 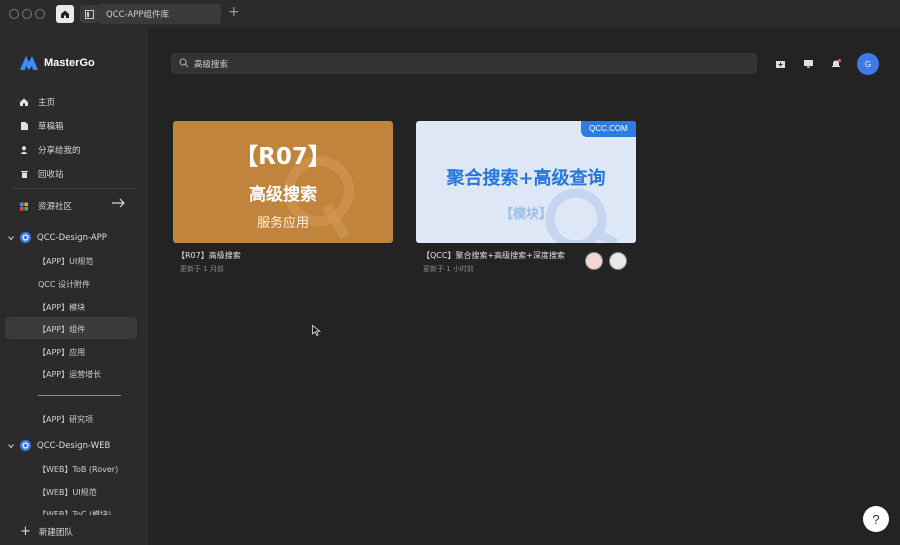 What do you see at coordinates (69, 63) in the screenshot?
I see `brand-name: MasterGo` at bounding box center [69, 63].